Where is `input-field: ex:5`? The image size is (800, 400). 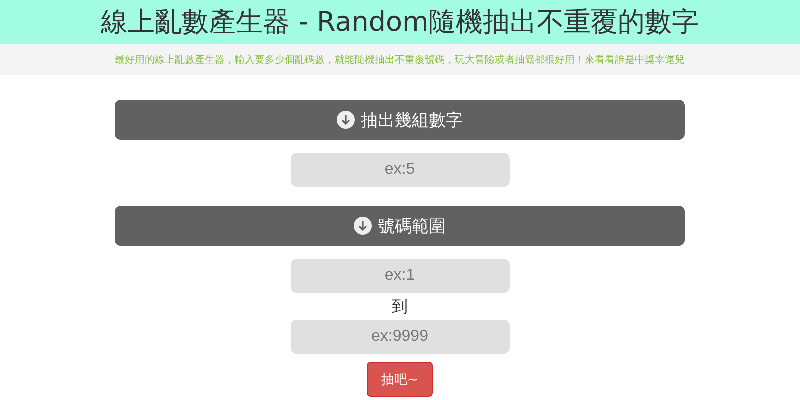 input-field: ex:5 is located at coordinates (400, 170).